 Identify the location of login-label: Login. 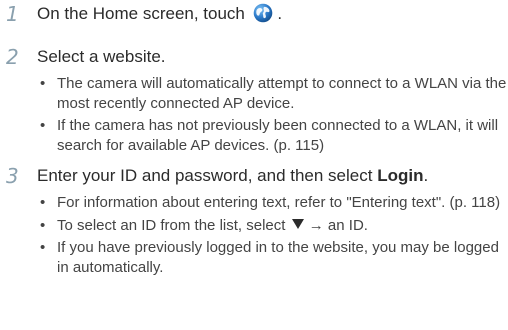
(400, 175).